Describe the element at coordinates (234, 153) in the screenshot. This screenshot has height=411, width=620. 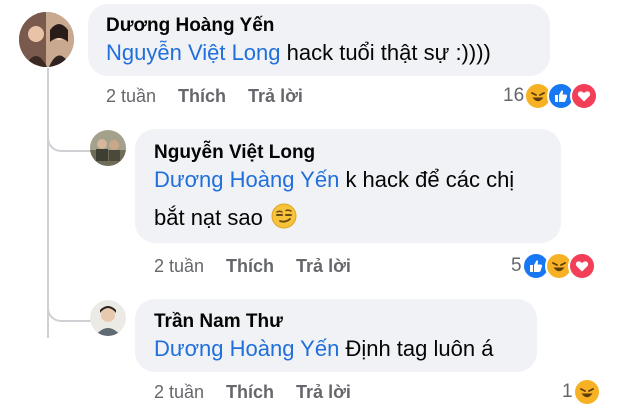
I see `comment-author: Nguyễn Việt Long` at that location.